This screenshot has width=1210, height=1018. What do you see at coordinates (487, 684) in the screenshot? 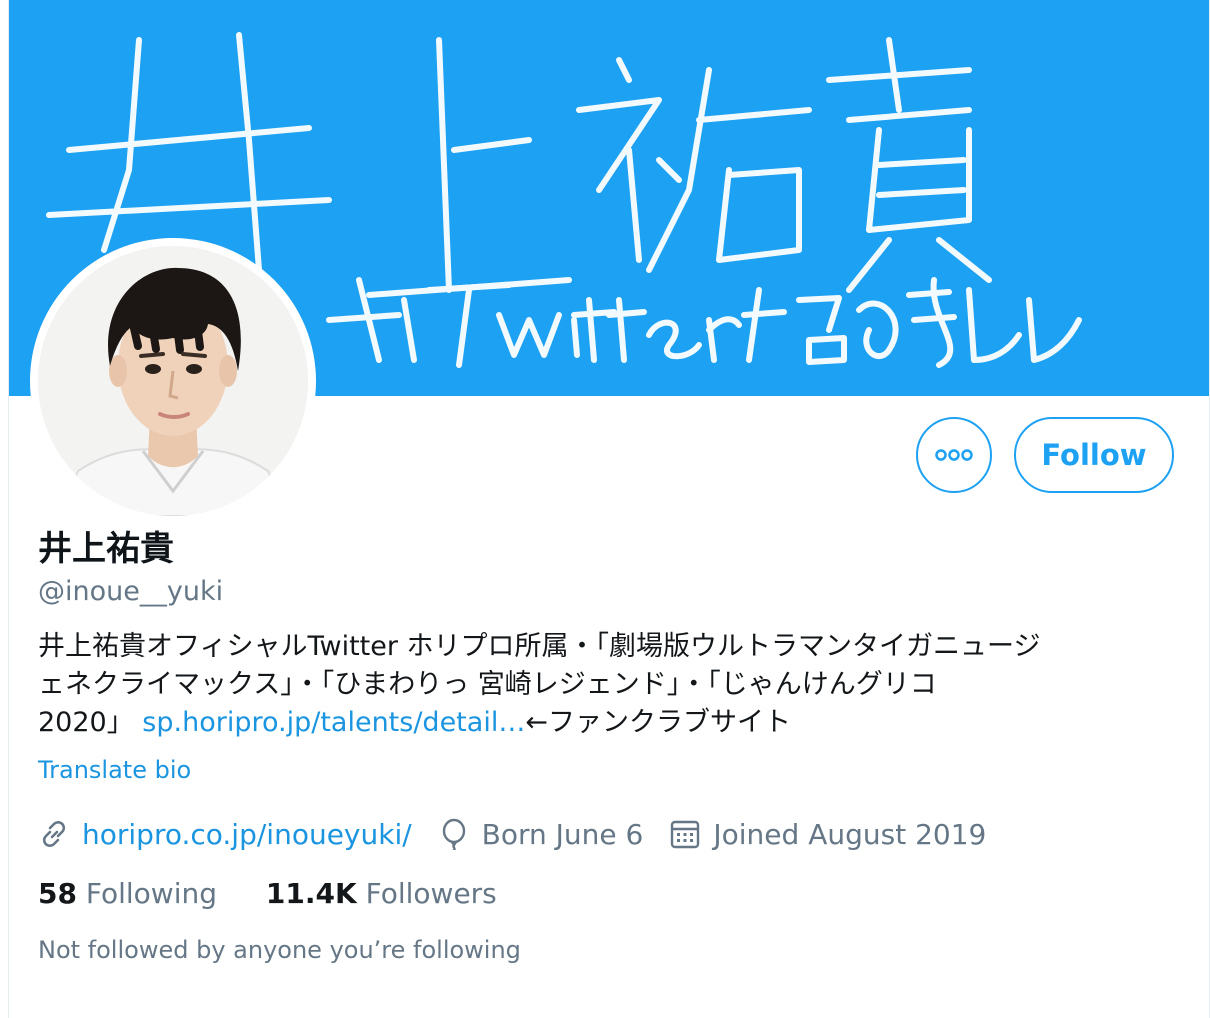
I see `bio-line: ェネクライマックス」・「ひまわりっ 宮崎レジェンド」・「じゃんけんグリコ` at bounding box center [487, 684].